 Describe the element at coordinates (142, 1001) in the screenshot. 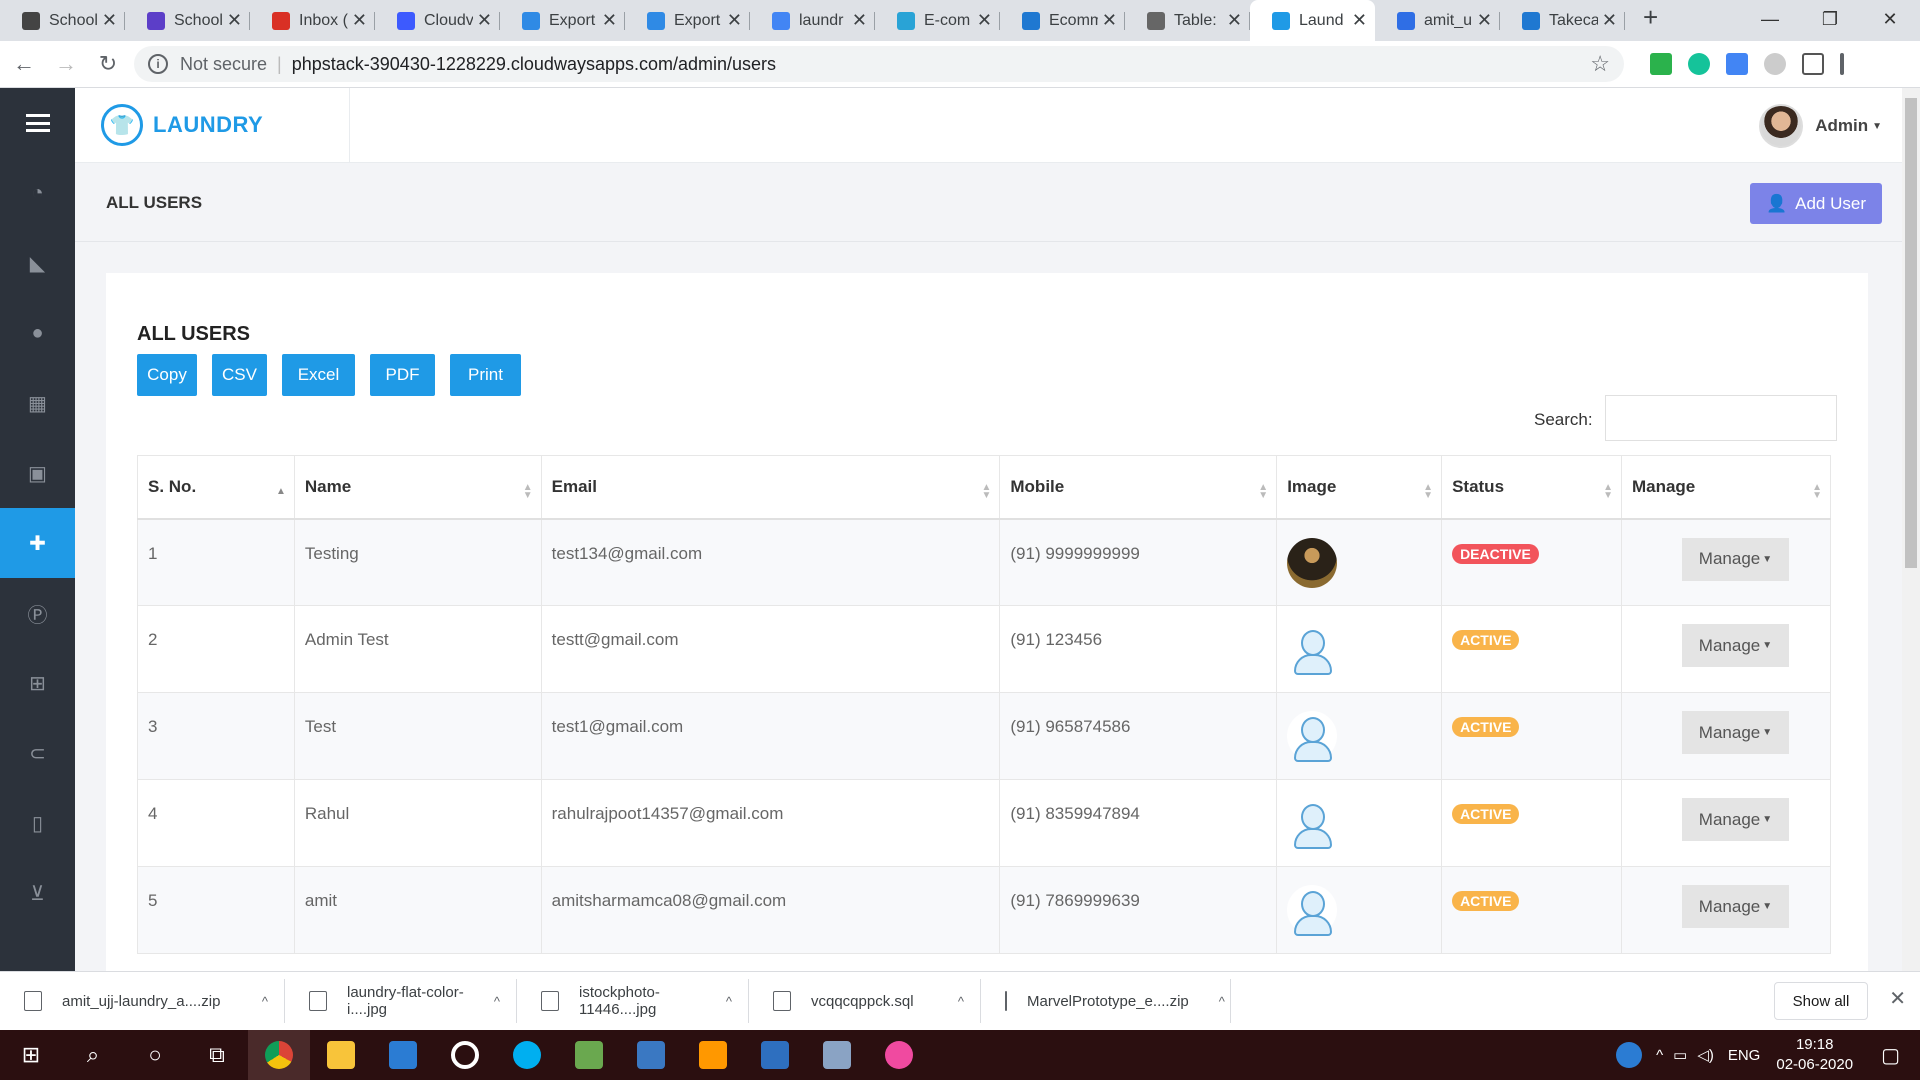

I see `download-item: amit_ujj-laundry_a....zip ^` at that location.